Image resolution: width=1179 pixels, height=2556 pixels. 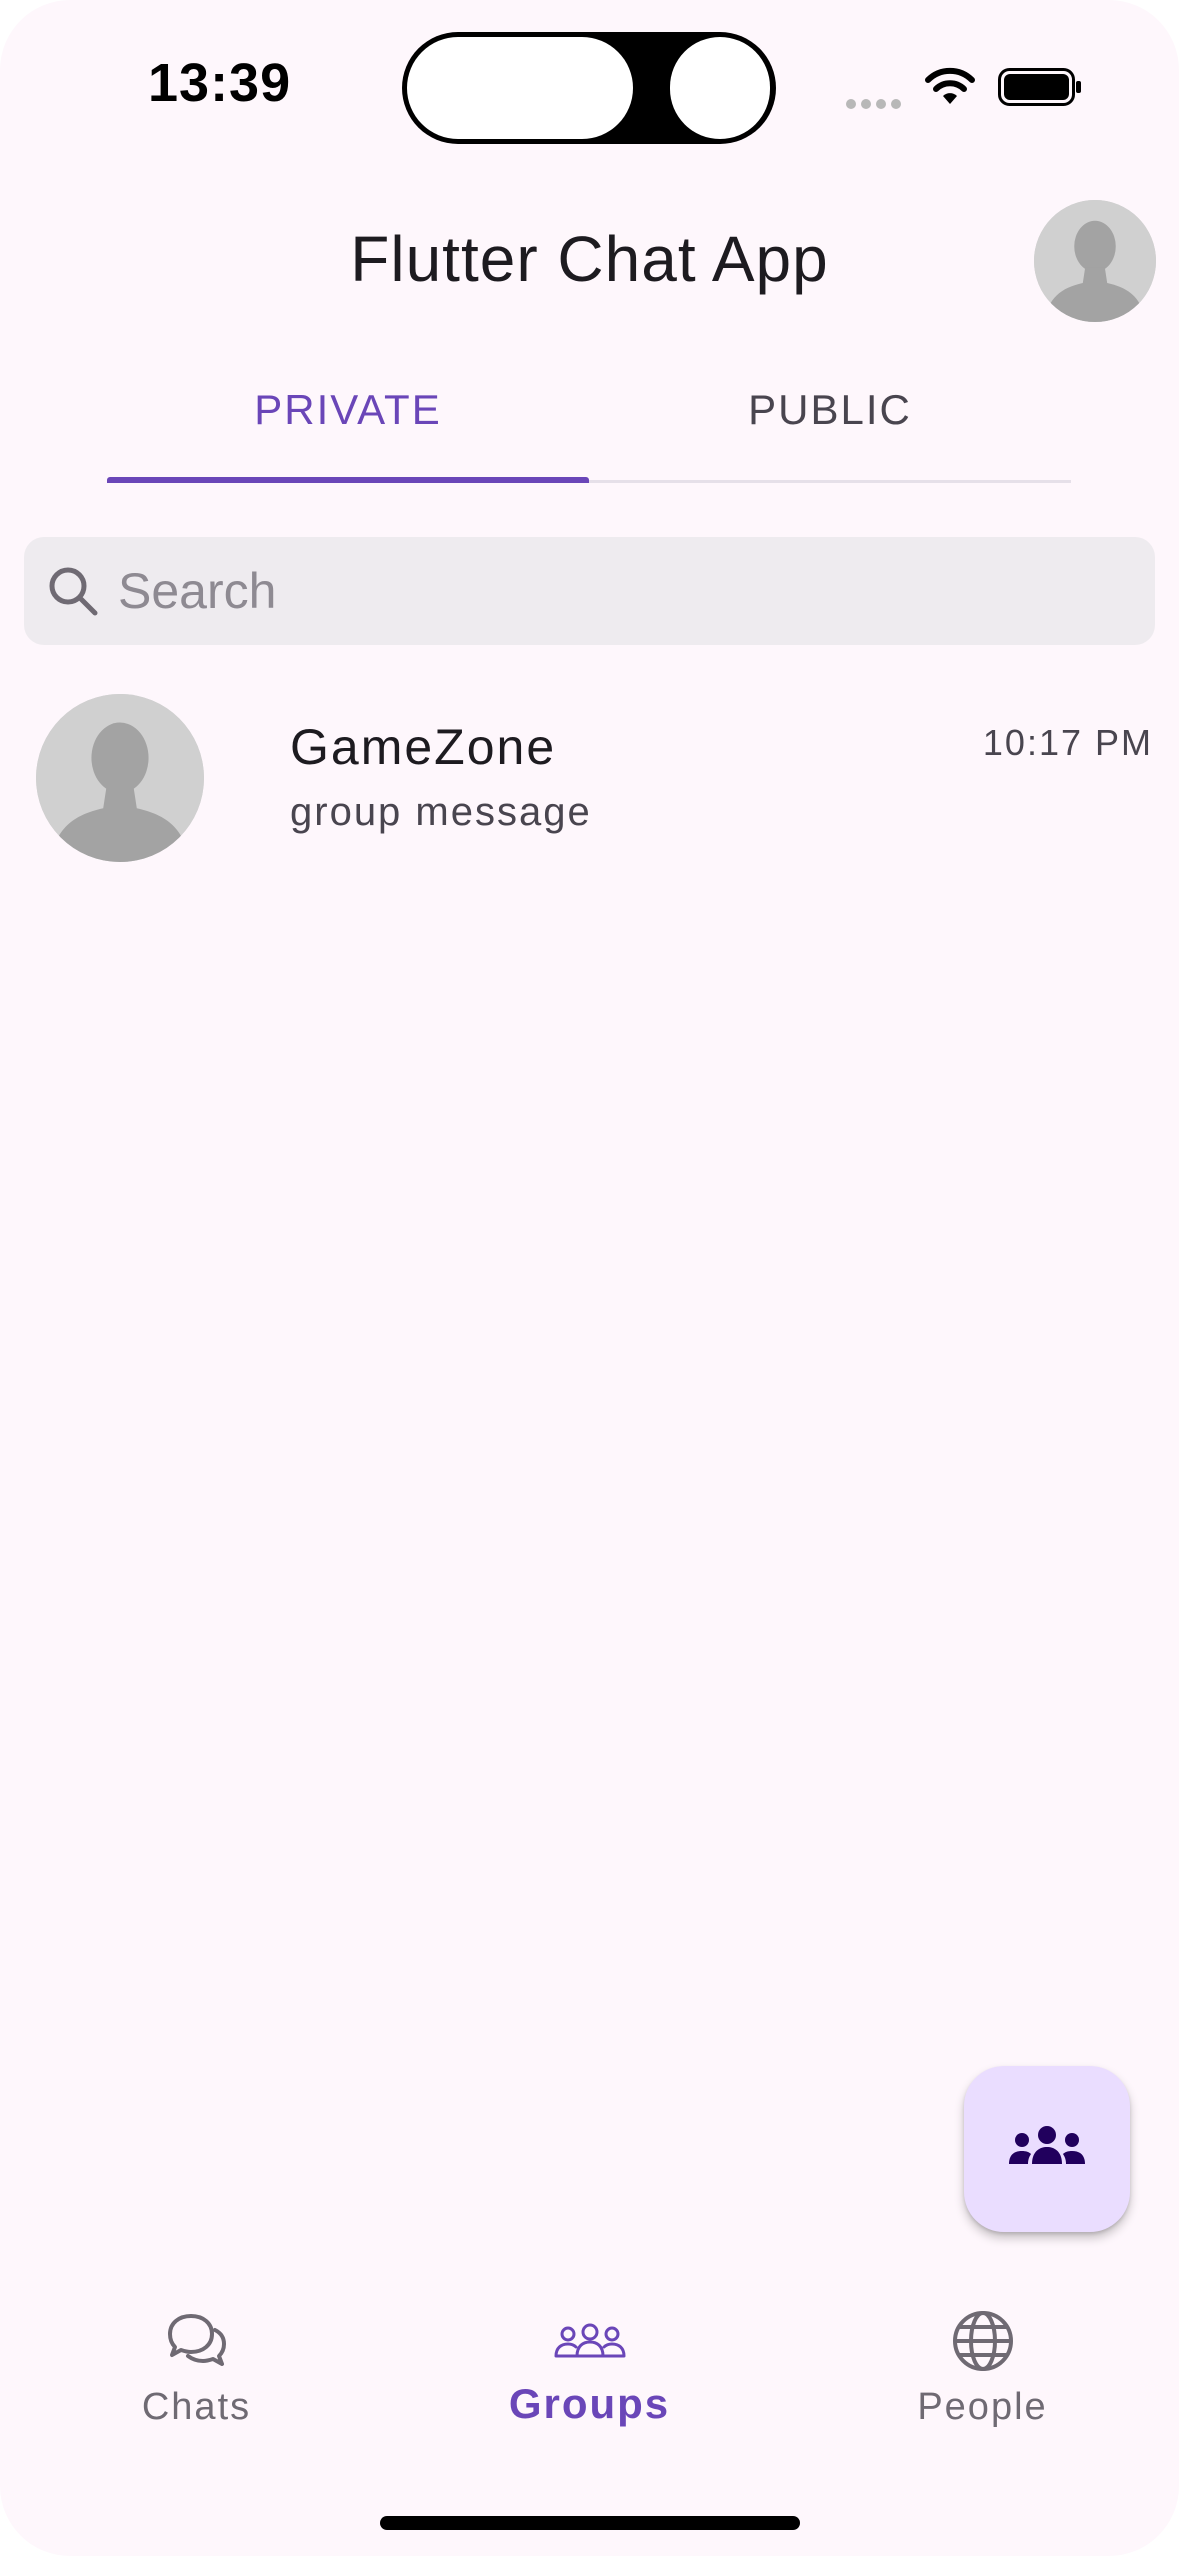 I want to click on nav-item-people: People, so click(x=982, y=2365).